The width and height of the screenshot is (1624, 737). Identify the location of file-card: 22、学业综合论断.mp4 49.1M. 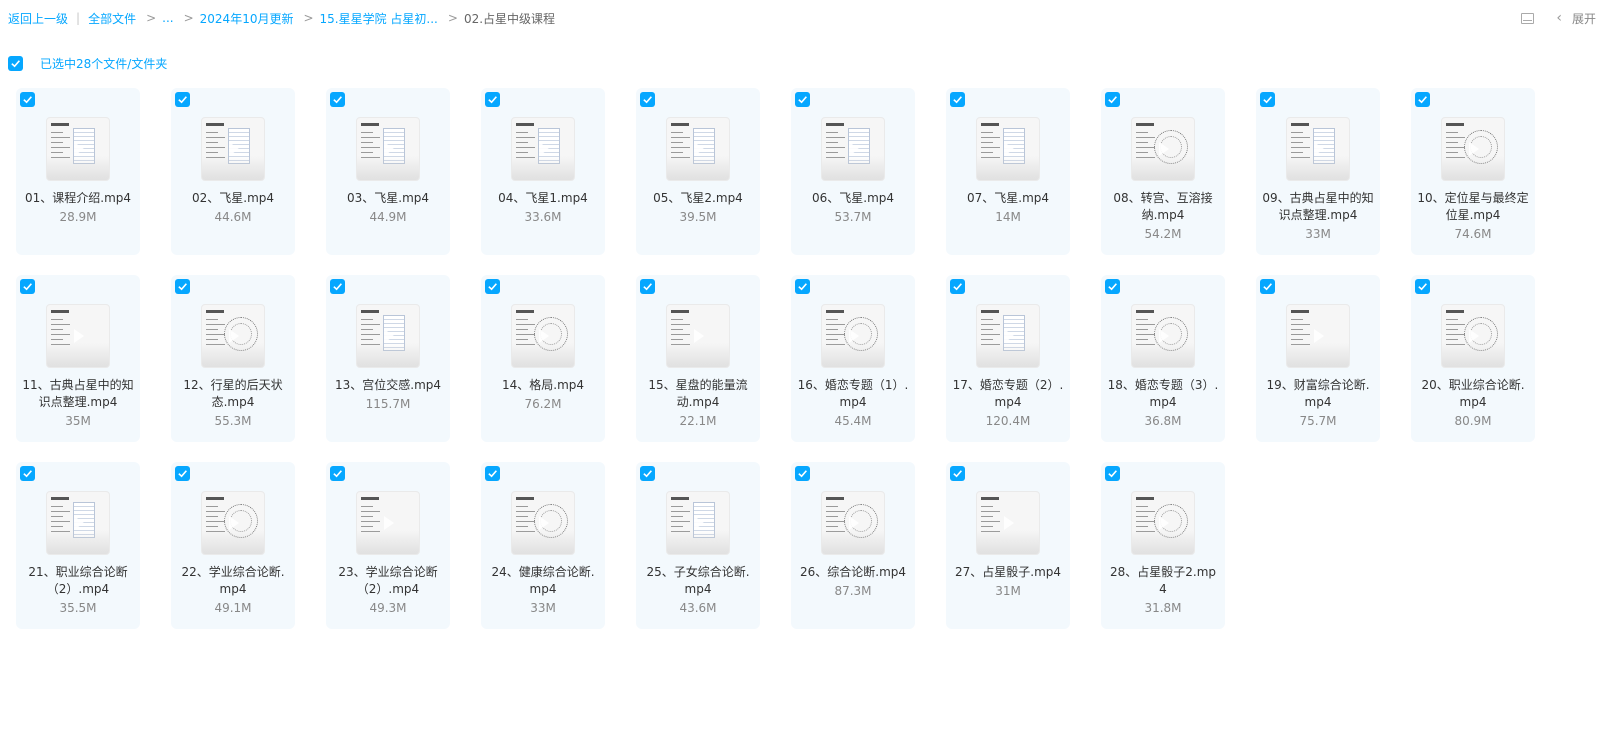
(233, 545).